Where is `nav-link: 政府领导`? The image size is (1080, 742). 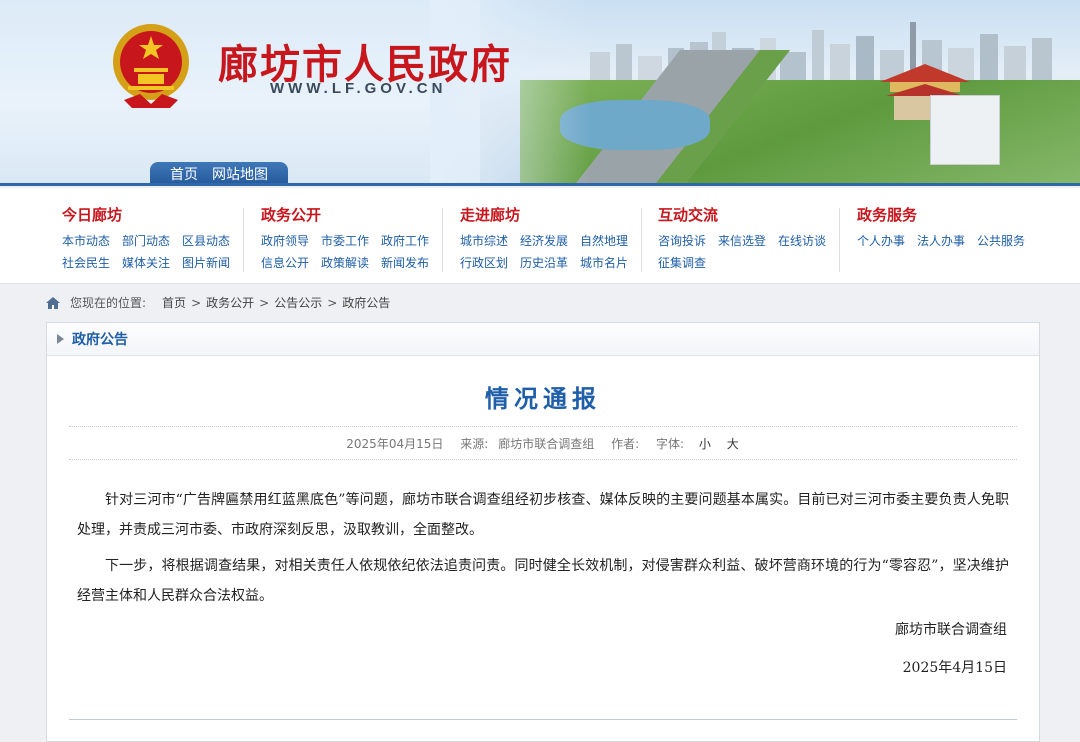 nav-link: 政府领导 is located at coordinates (285, 240).